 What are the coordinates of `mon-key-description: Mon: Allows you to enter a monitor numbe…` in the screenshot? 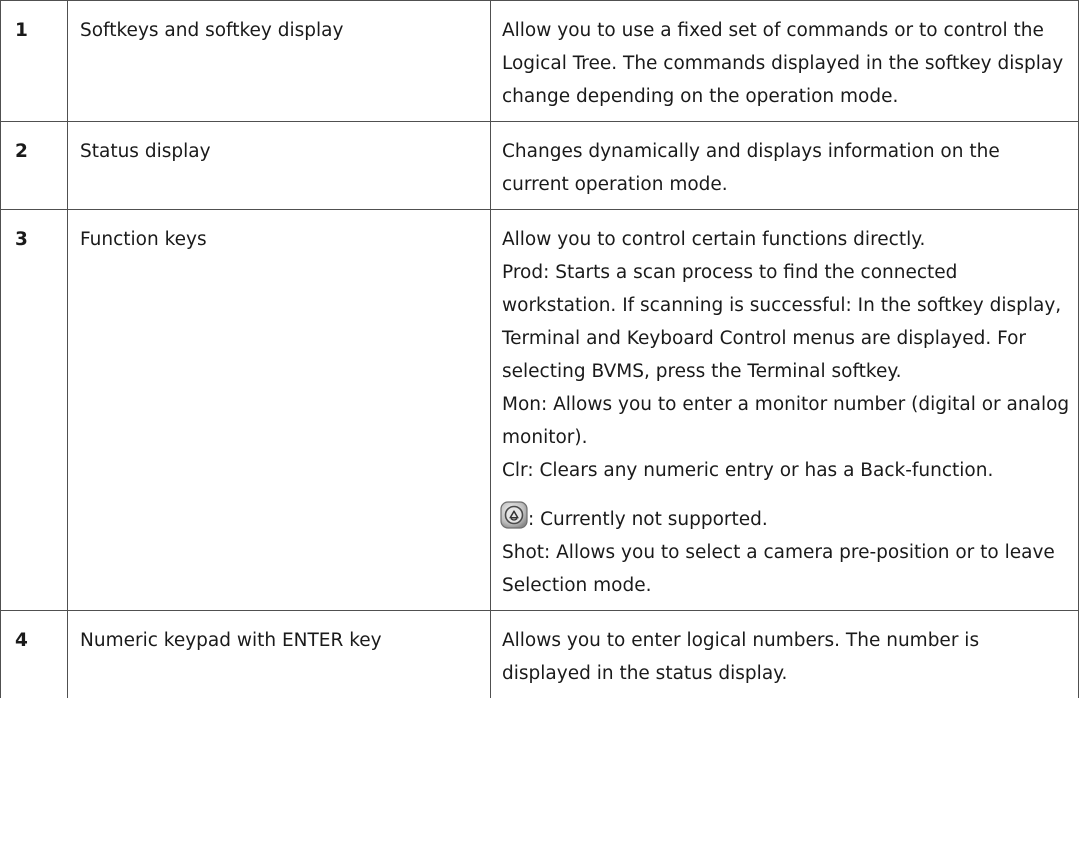 It's located at (786, 421).